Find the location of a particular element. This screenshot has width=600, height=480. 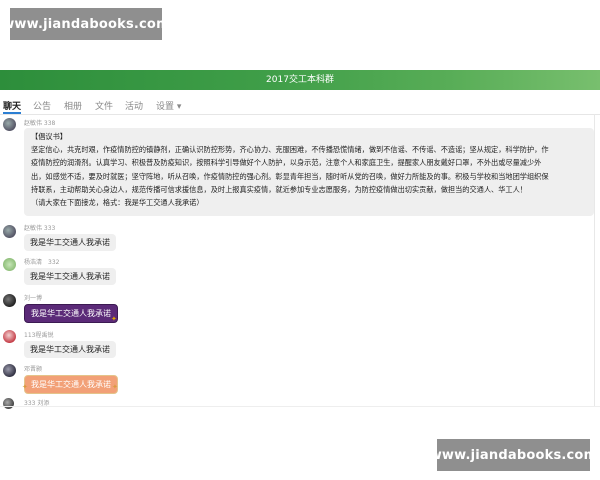

sender-name: 杨浩清 332 is located at coordinates (42, 262).